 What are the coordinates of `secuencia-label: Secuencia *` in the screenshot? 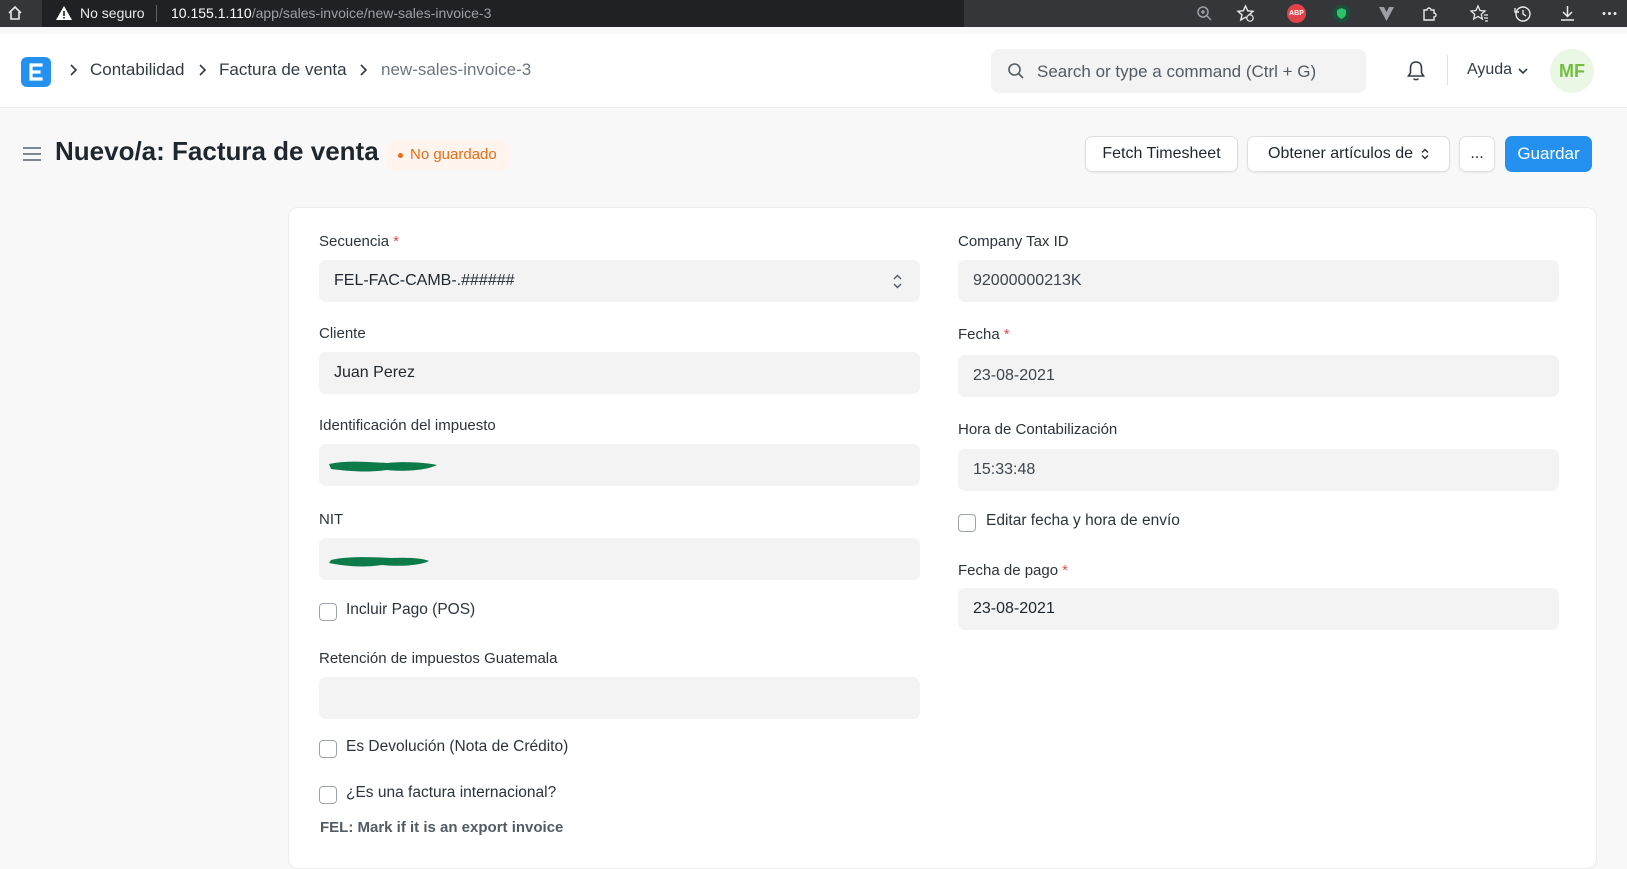 It's located at (359, 241).